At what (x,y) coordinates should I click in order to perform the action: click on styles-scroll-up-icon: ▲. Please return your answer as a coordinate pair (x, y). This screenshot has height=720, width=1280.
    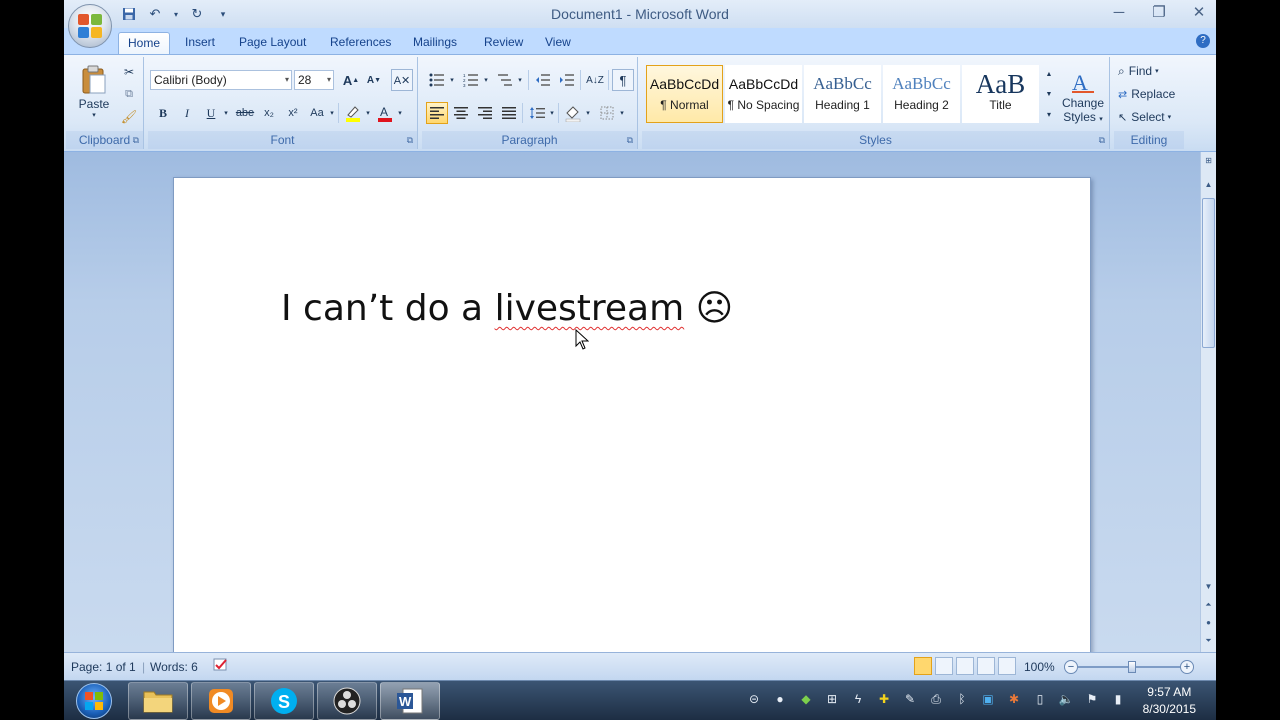
    Looking at the image, I should click on (1049, 74).